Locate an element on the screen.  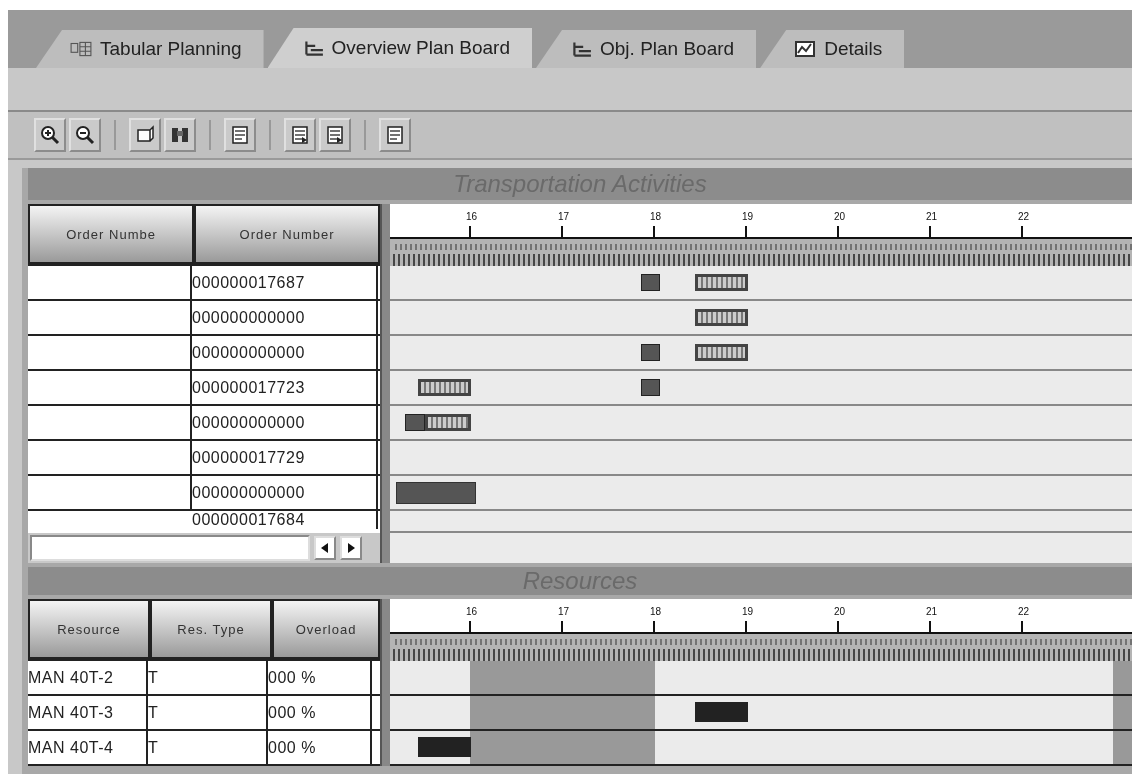
tab: Overview Plan Board is located at coordinates (399, 48).